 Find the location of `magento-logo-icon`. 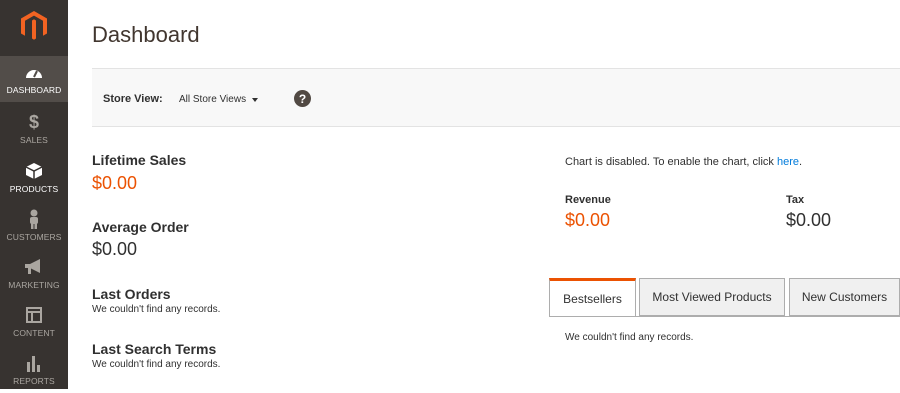

magento-logo-icon is located at coordinates (34, 26).